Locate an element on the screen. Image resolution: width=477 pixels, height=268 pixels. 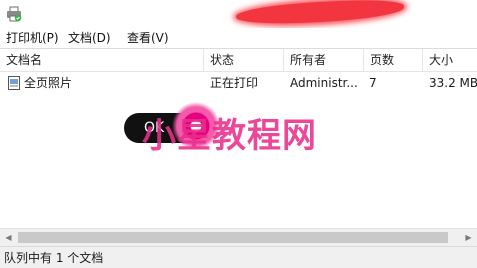
scroll-left-arrow-icon: ◀ is located at coordinates (8, 237).